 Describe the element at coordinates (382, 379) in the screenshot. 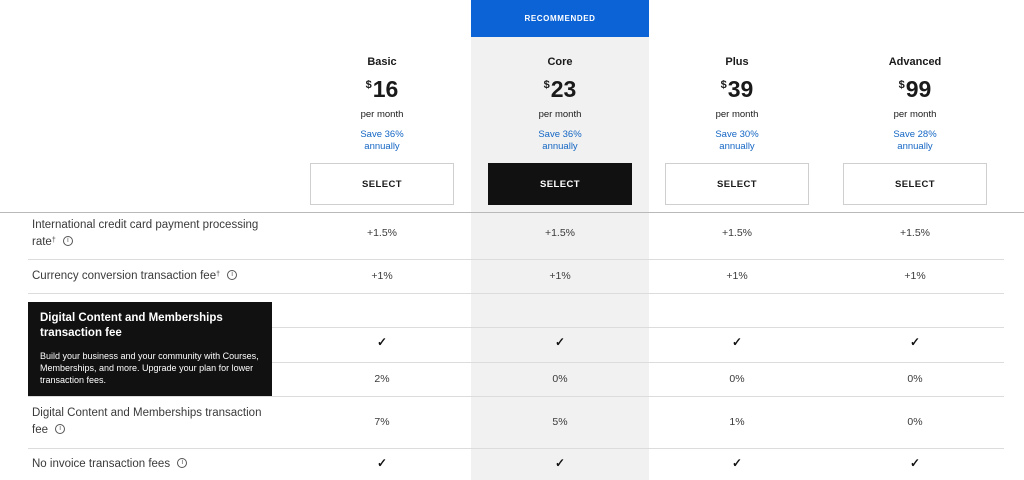

I see `value-basic: 2%` at that location.